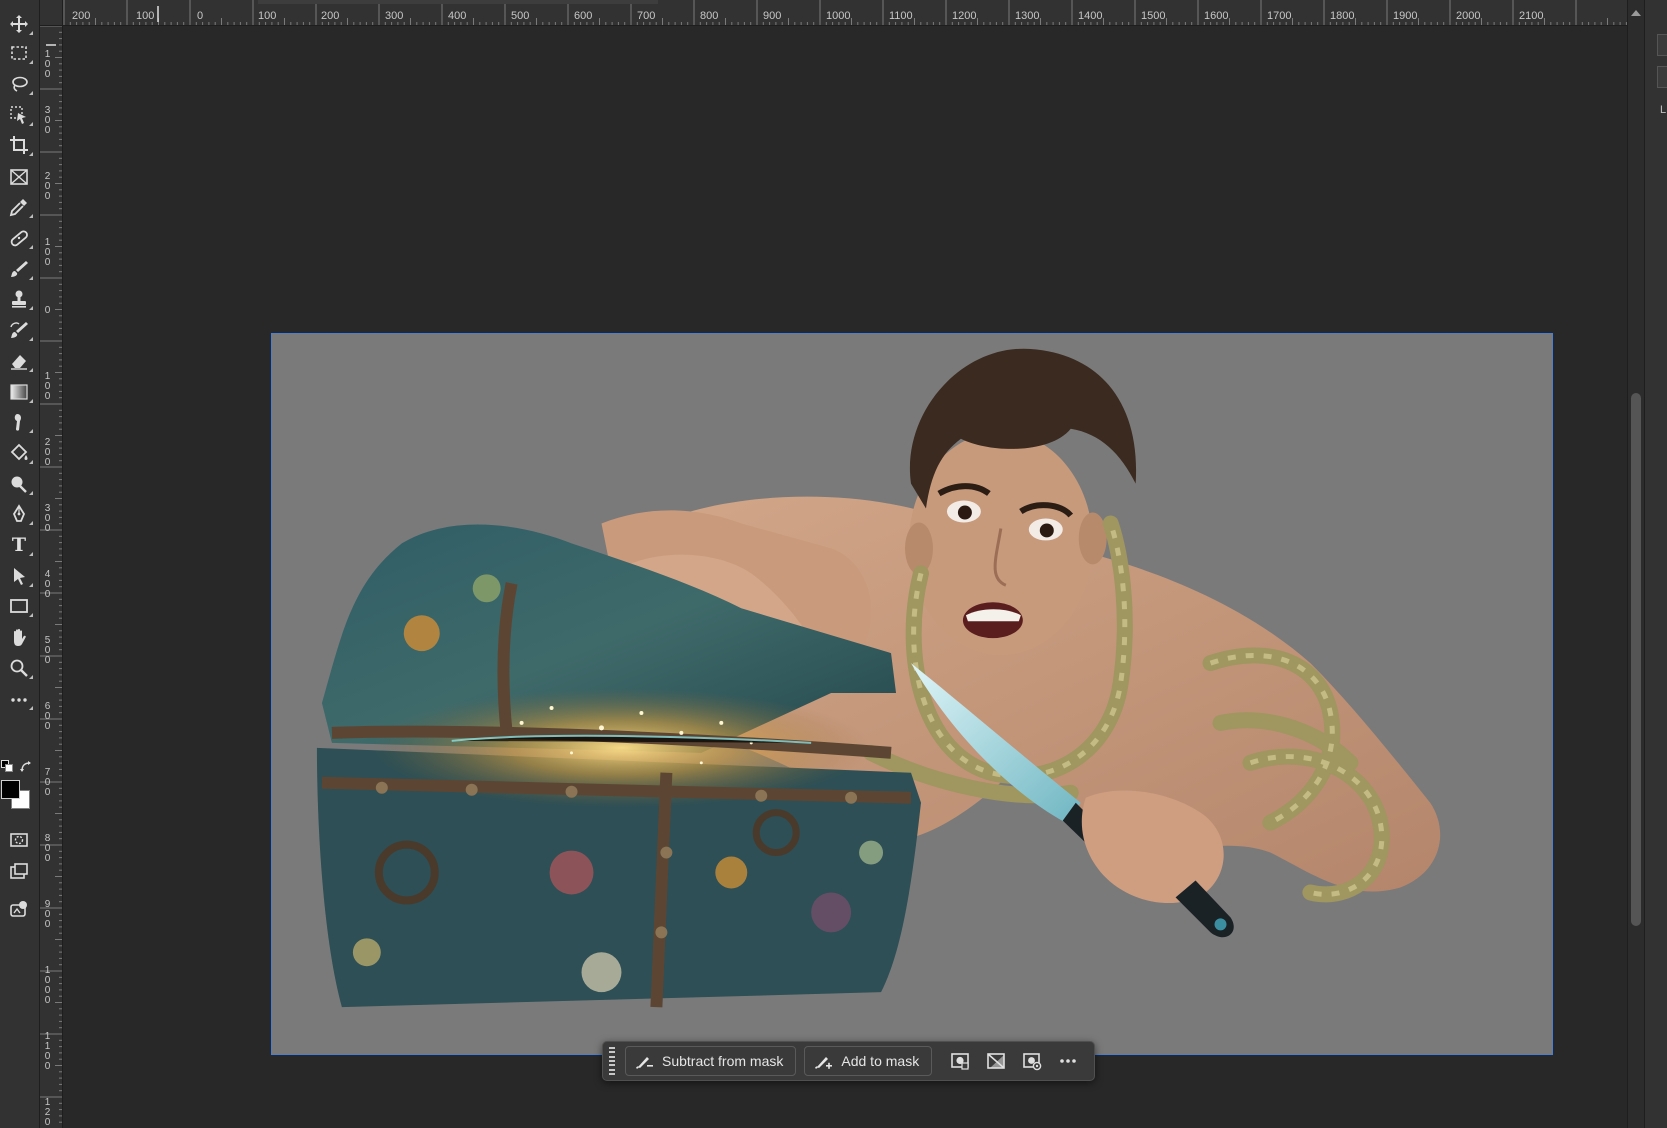  What do you see at coordinates (47, 914) in the screenshot?
I see `ruler-tick-label: 900` at bounding box center [47, 914].